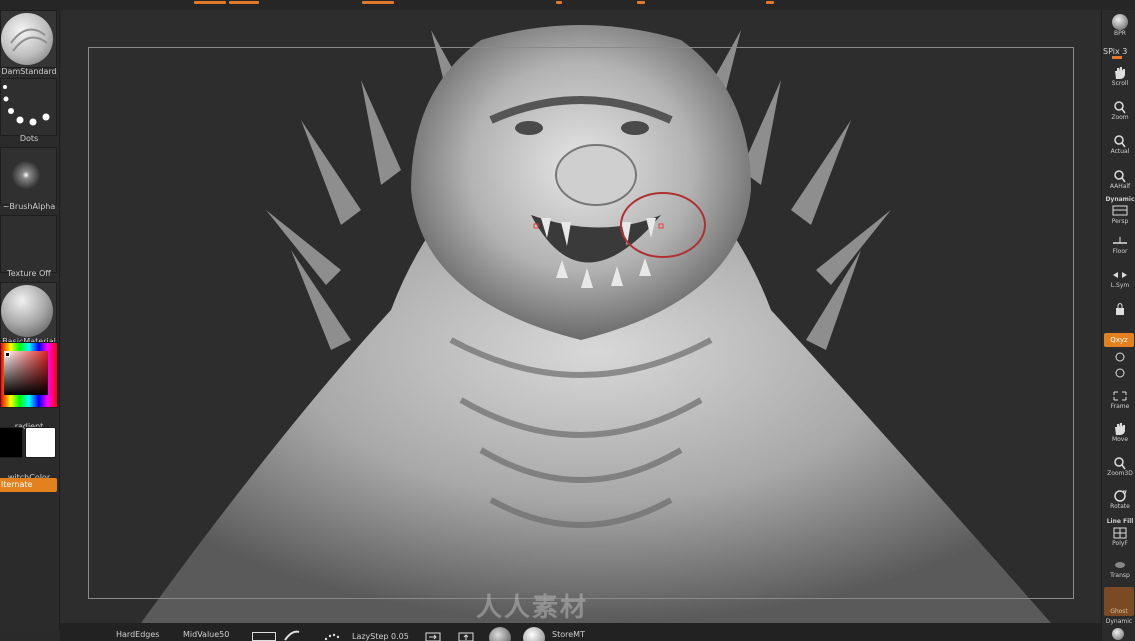 The width and height of the screenshot is (1135, 641). What do you see at coordinates (568, 634) in the screenshot?
I see `storemt-button: StoreMT` at bounding box center [568, 634].